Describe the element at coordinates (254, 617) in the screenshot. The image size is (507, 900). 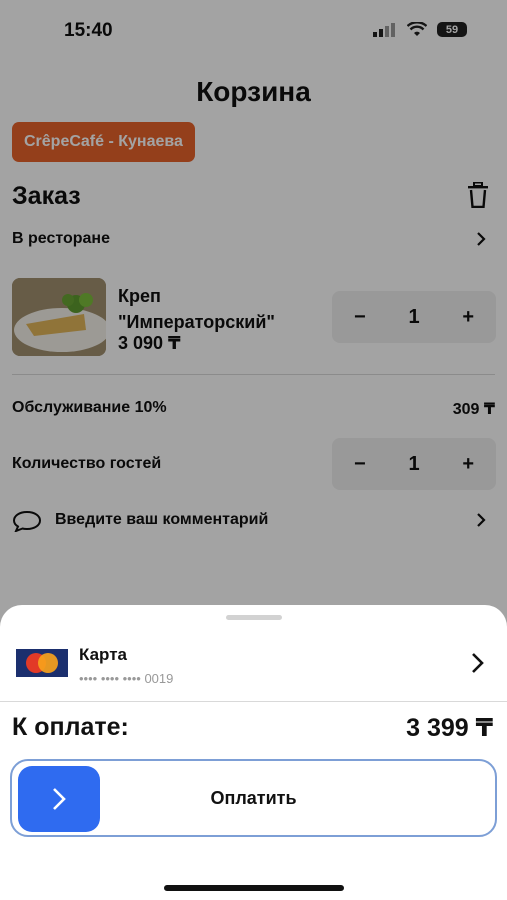
I see `sheet-grabber` at that location.